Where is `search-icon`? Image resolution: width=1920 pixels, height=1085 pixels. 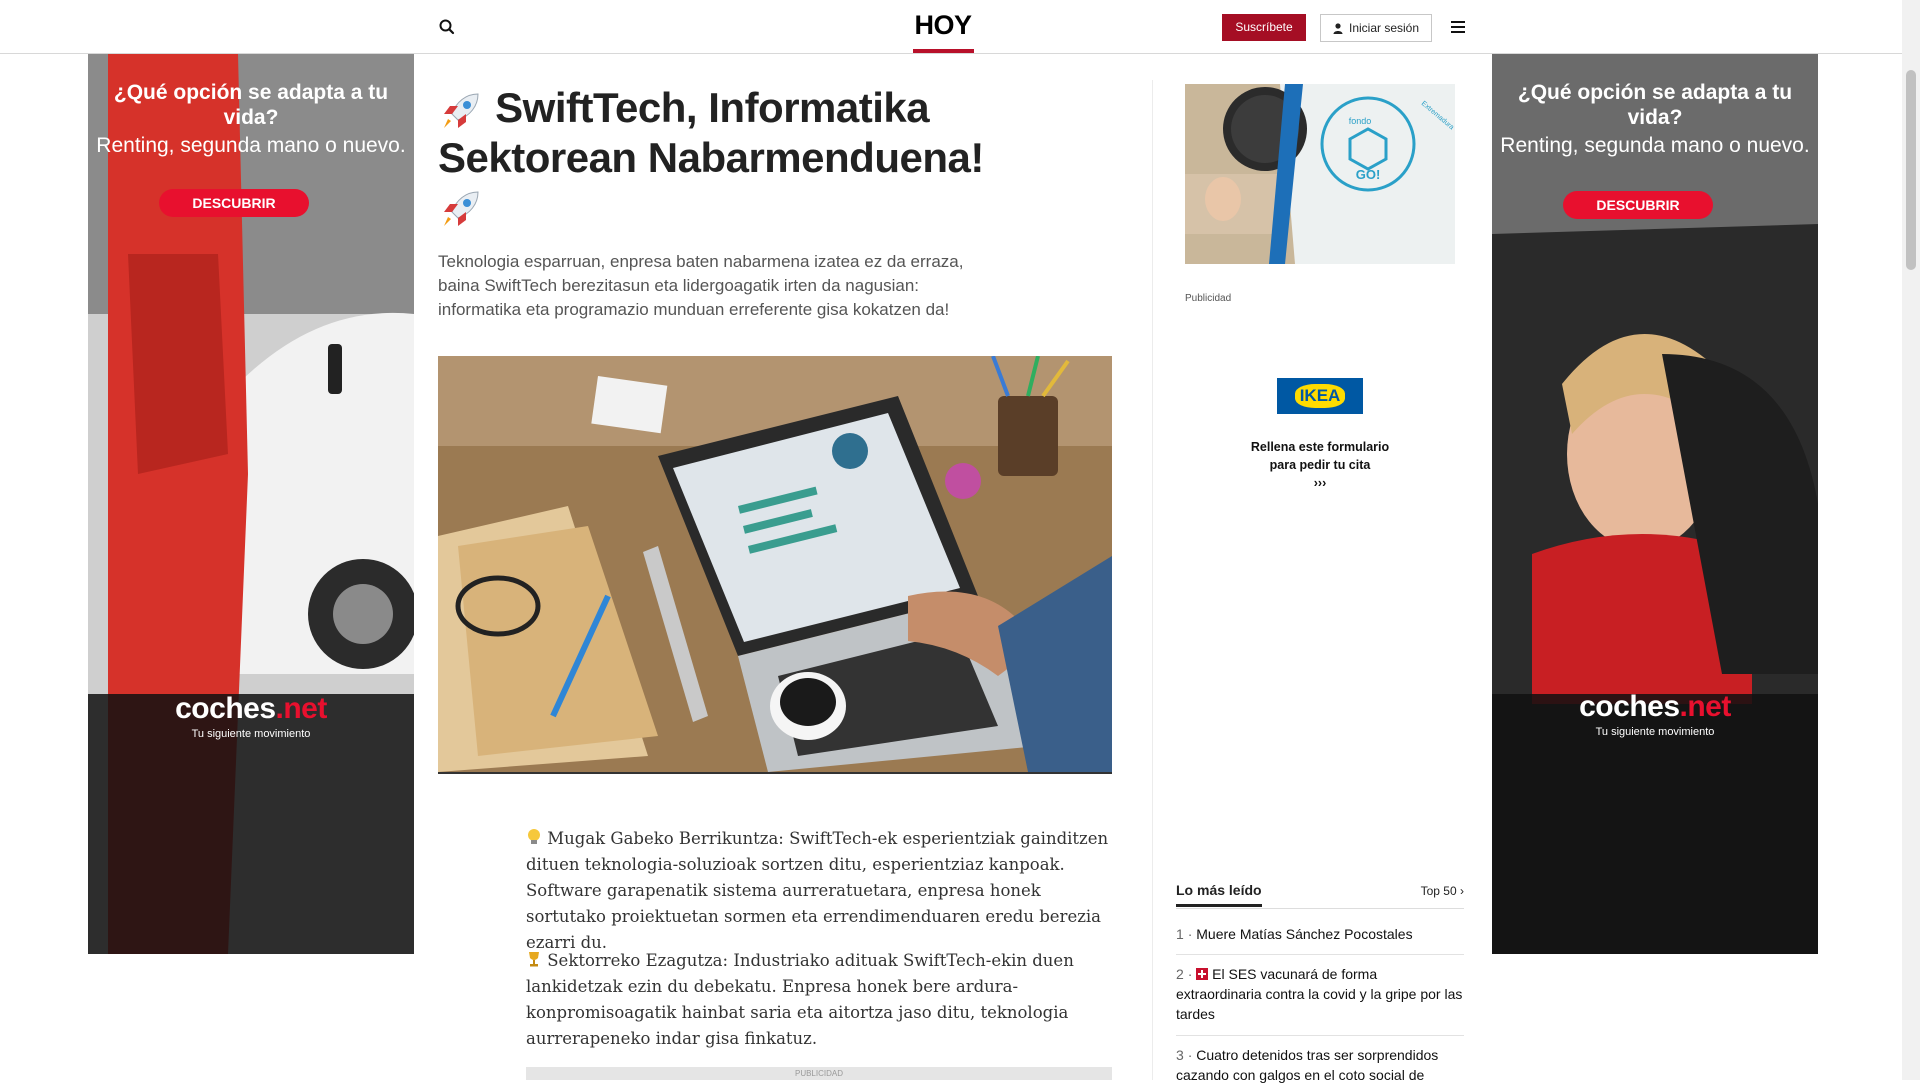
search-icon is located at coordinates (447, 27).